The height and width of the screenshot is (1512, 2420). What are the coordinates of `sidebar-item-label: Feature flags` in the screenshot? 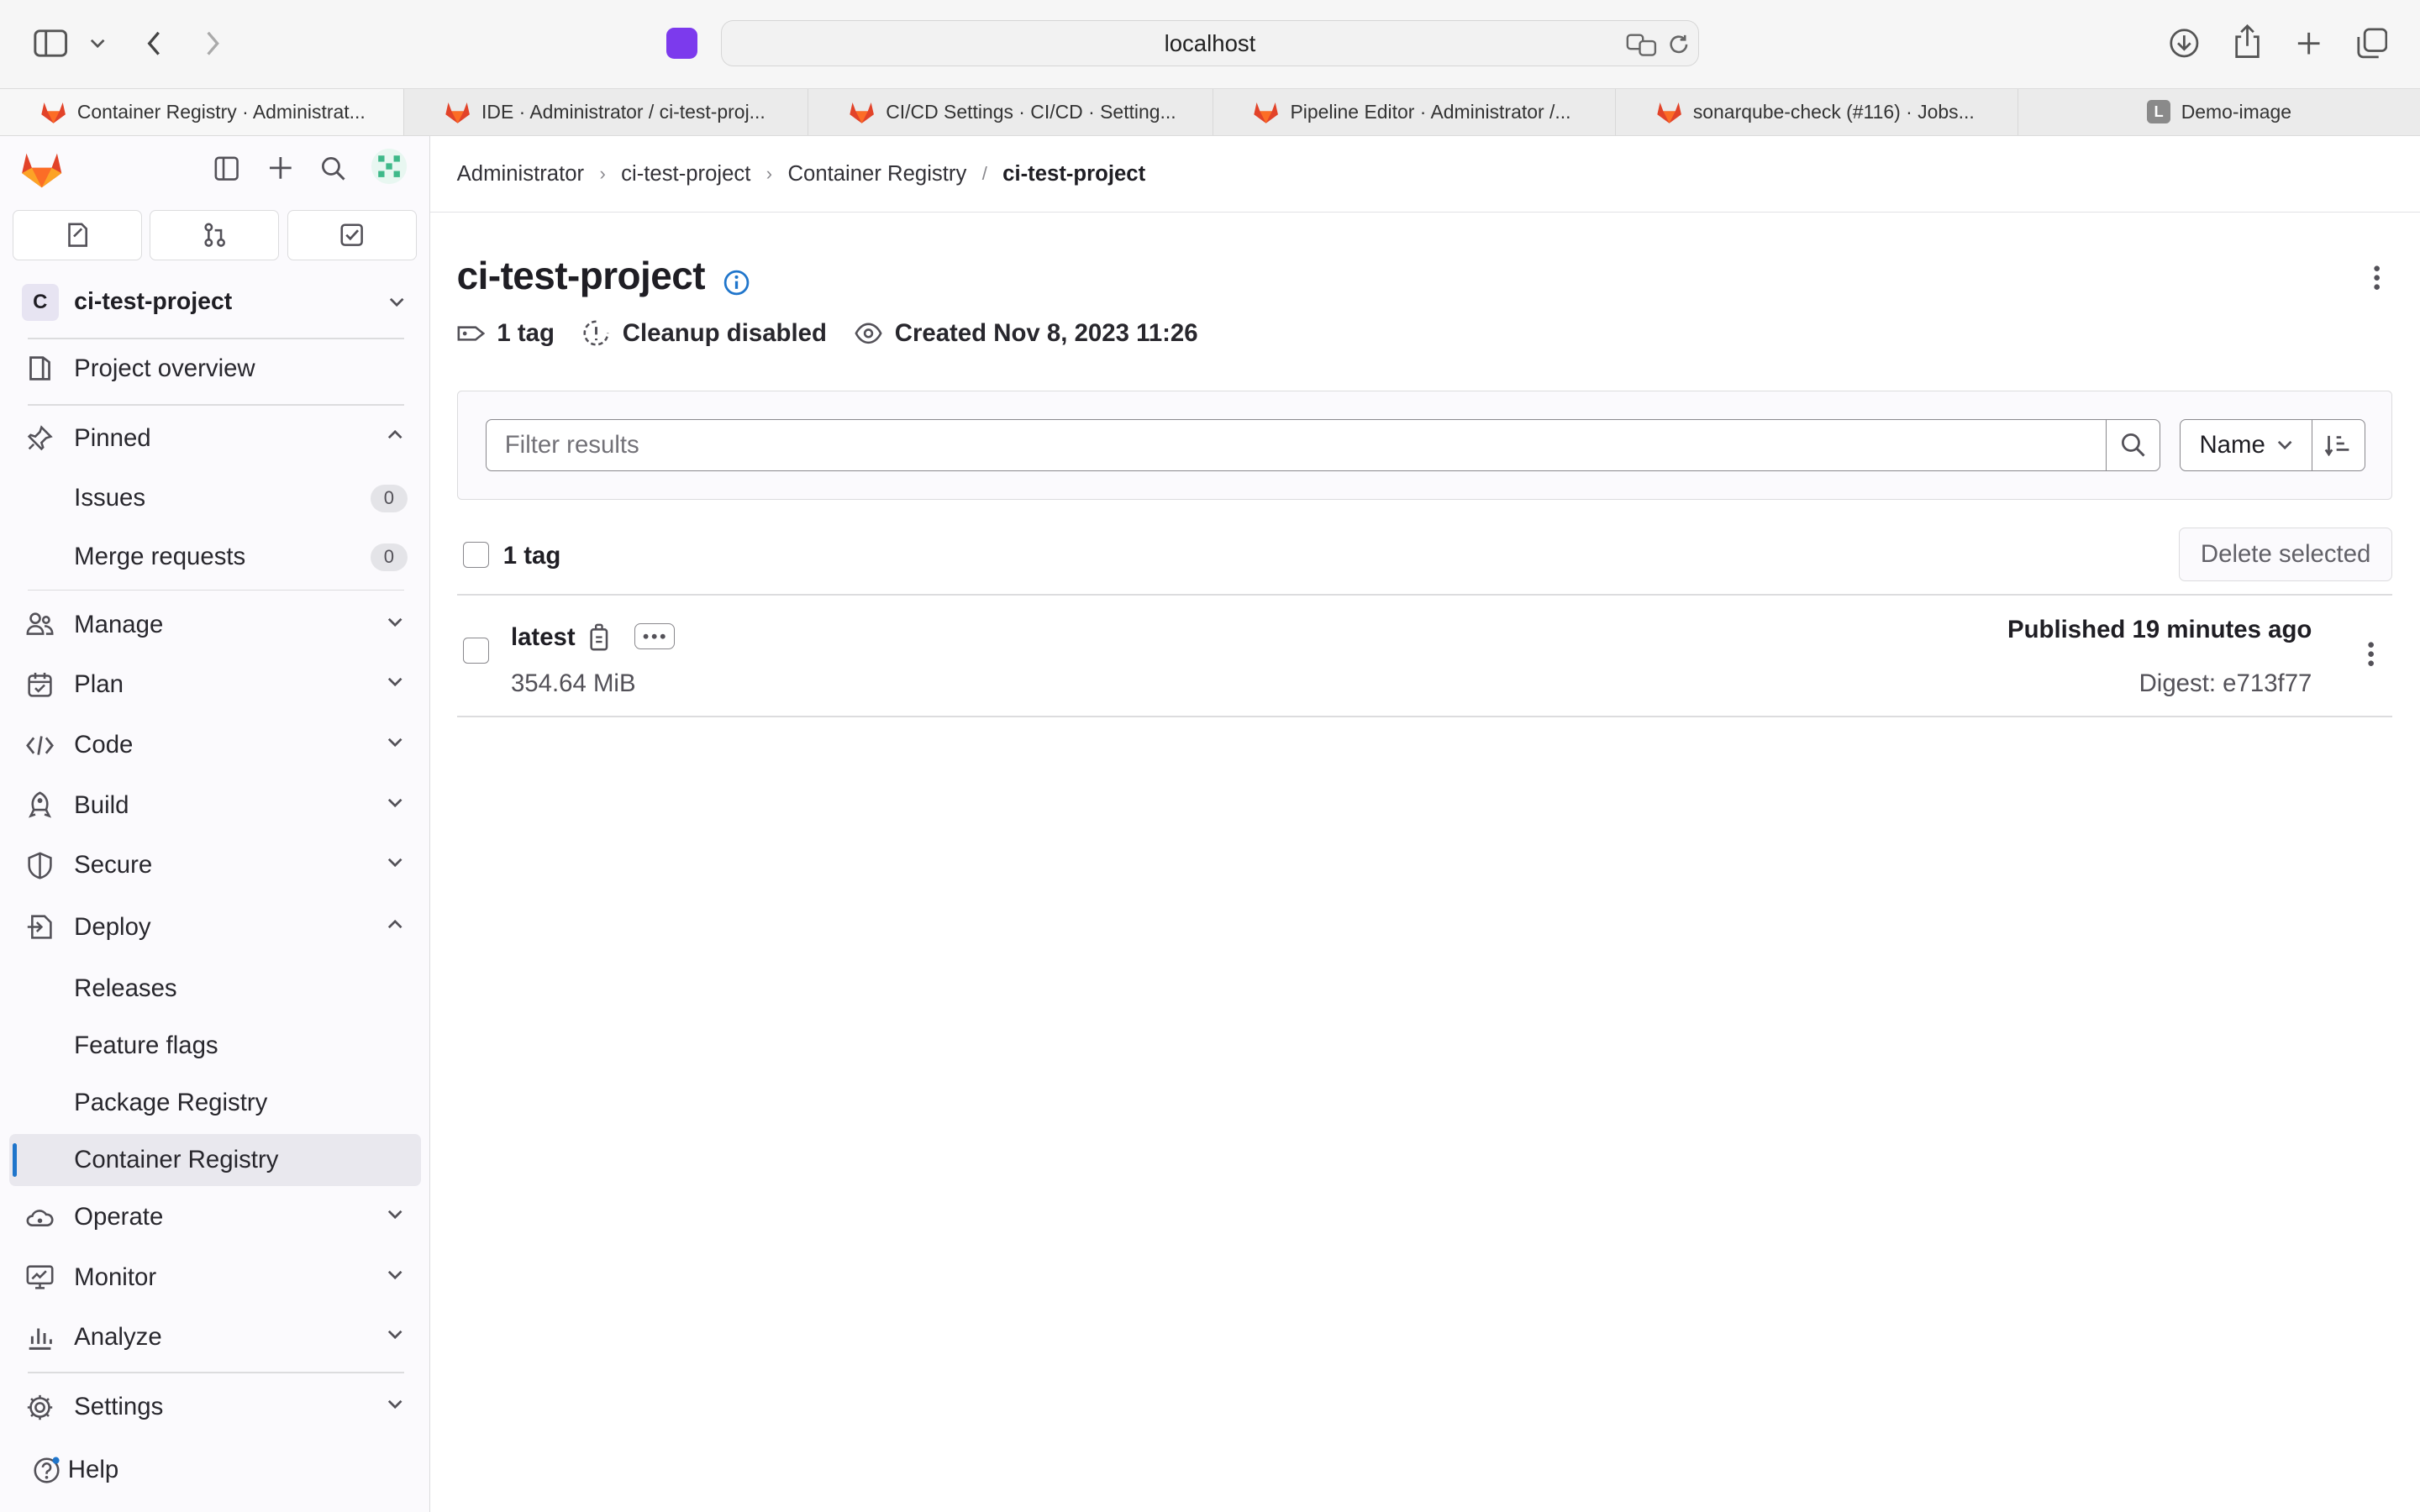 It's located at (146, 1046).